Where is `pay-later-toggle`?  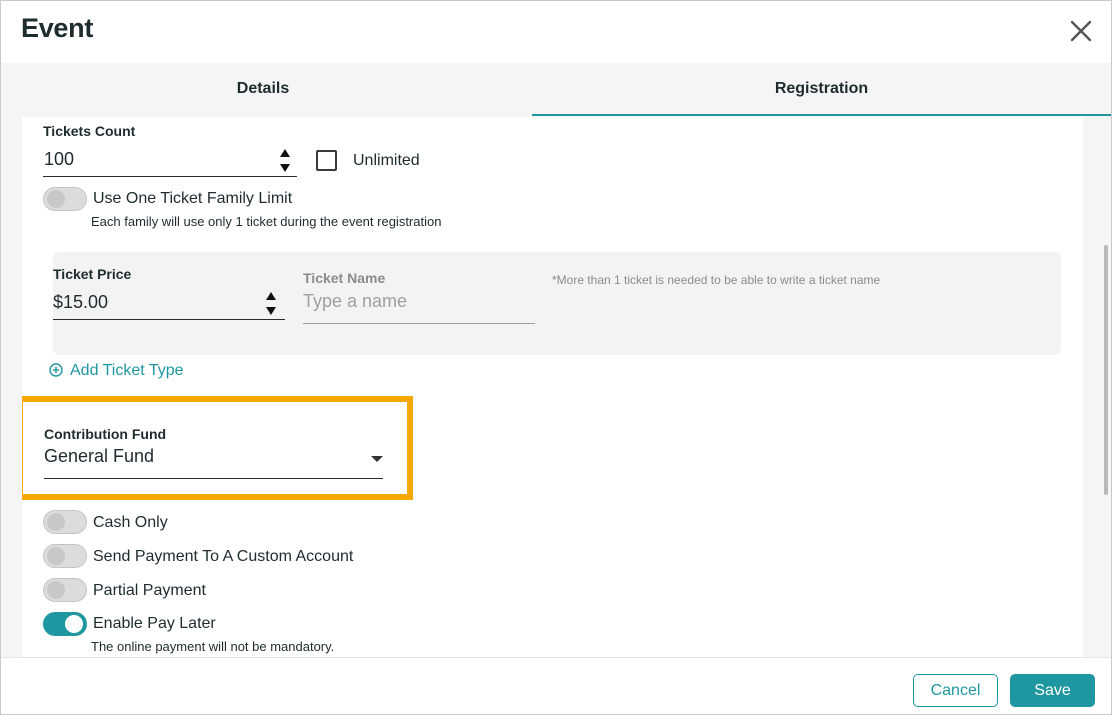 pay-later-toggle is located at coordinates (65, 624).